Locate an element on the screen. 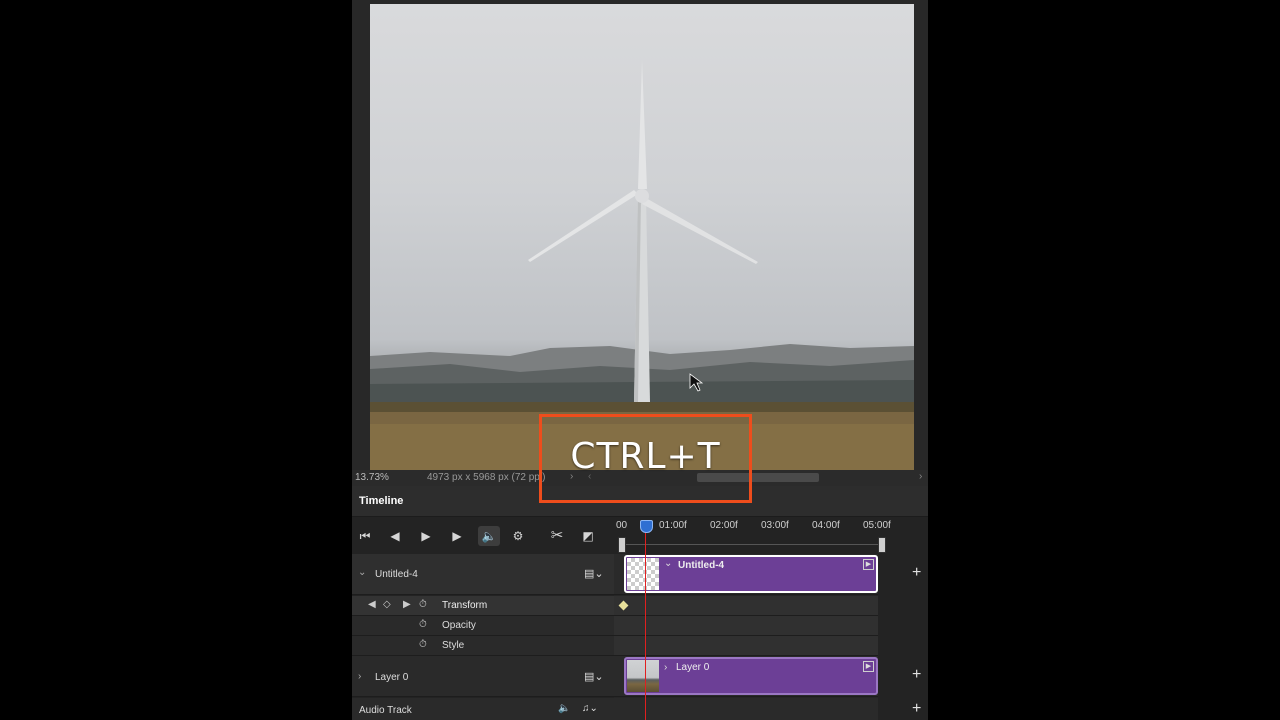 The image size is (1280, 720). track-name: Audio Track is located at coordinates (385, 710).